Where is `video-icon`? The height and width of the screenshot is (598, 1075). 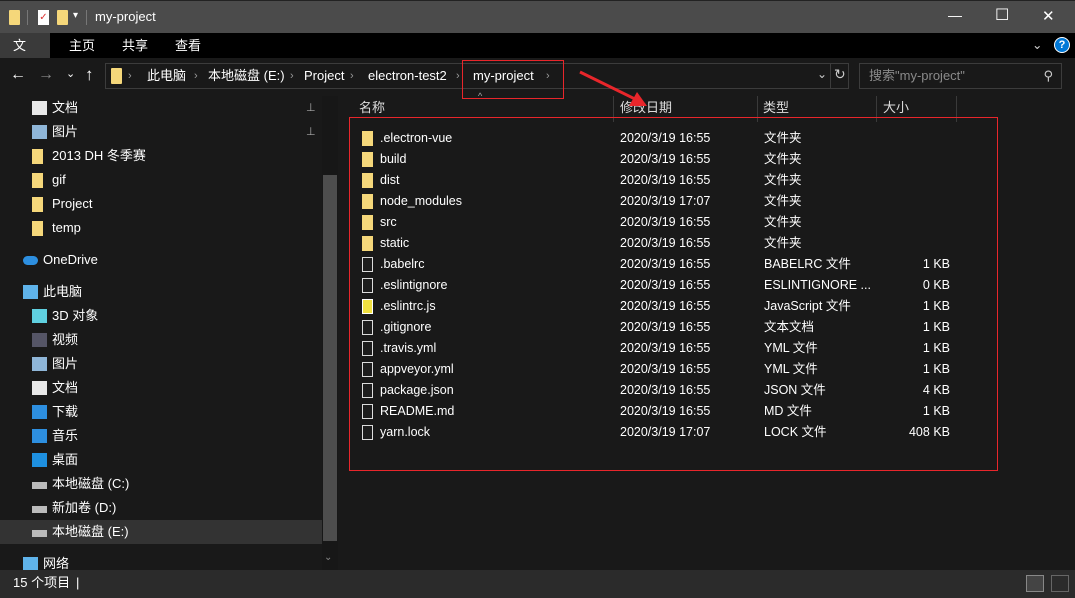
video-icon is located at coordinates (39, 340).